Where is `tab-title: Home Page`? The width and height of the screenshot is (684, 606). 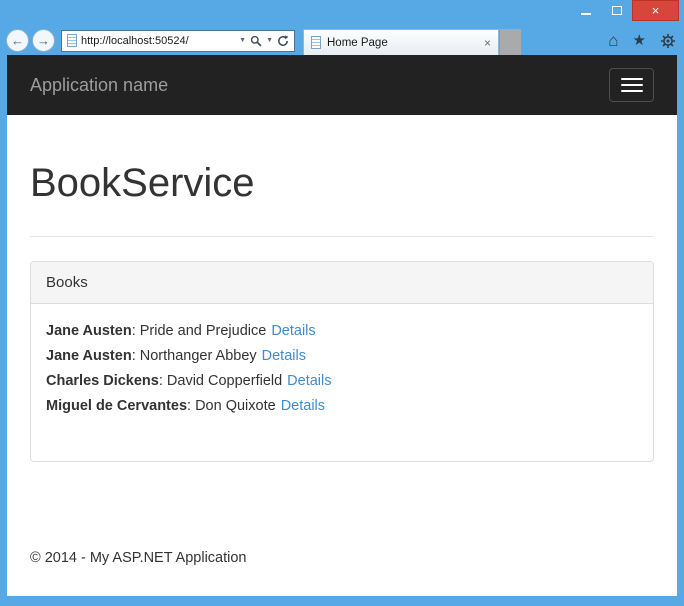 tab-title: Home Page is located at coordinates (357, 42).